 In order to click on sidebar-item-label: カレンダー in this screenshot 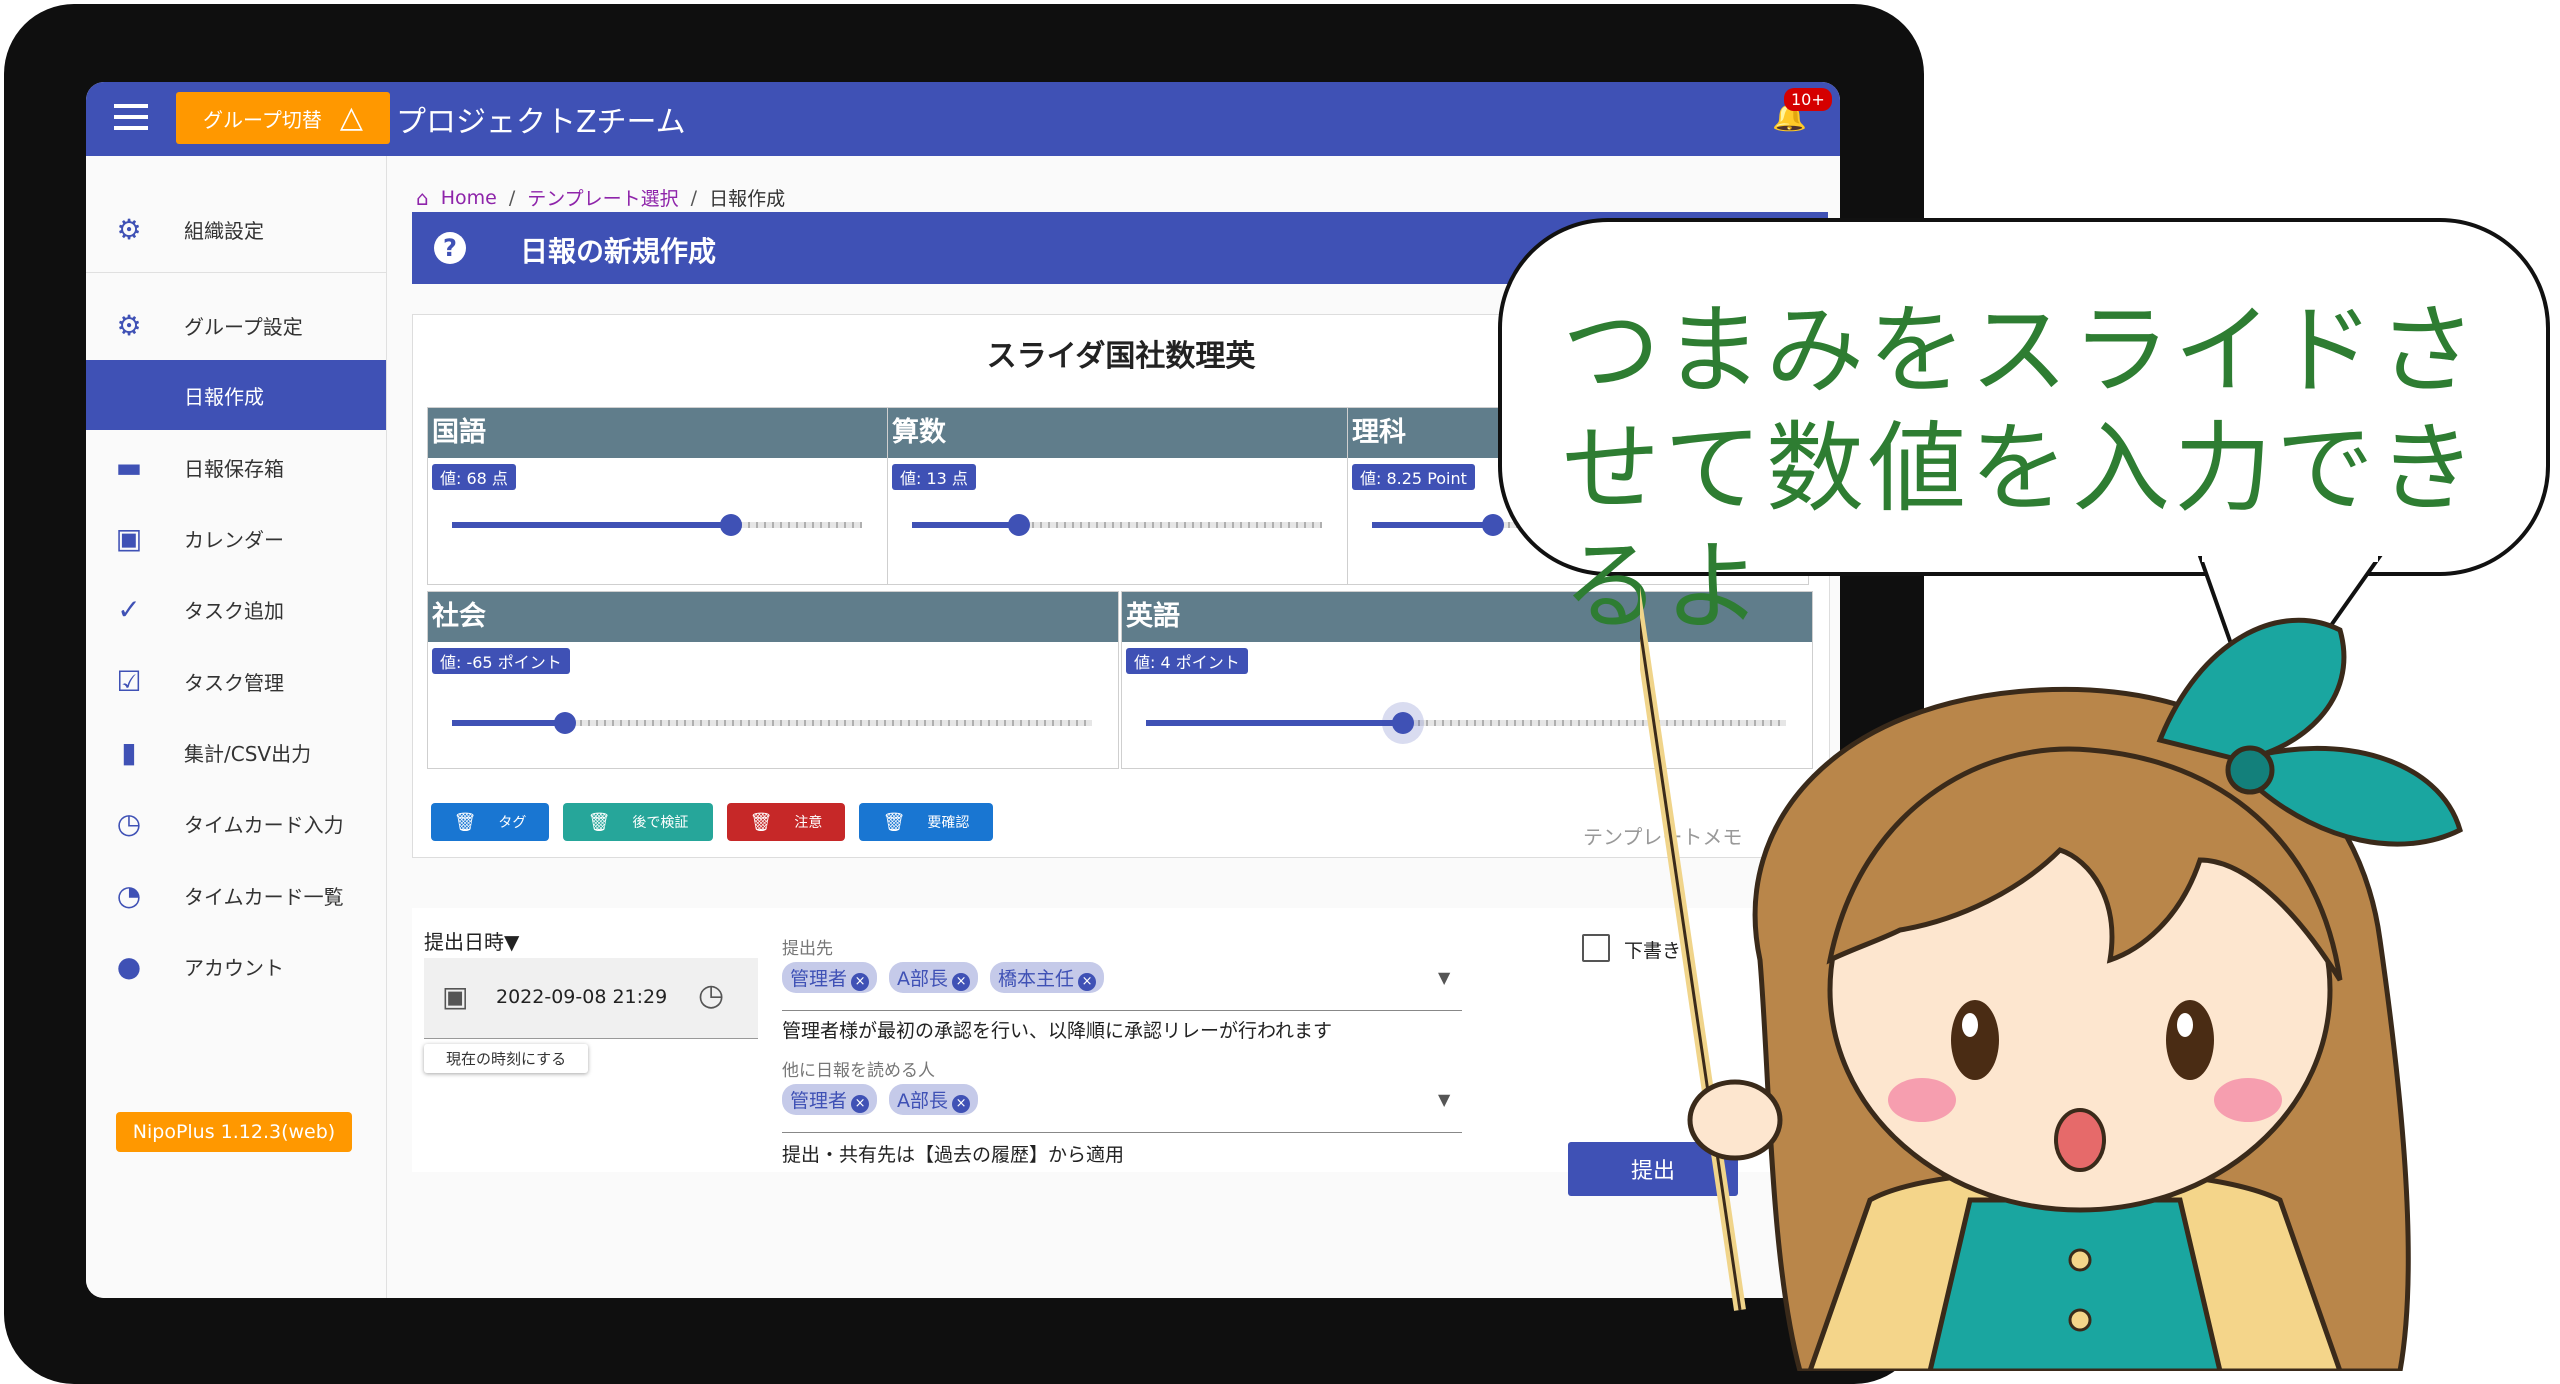, I will do `click(234, 539)`.